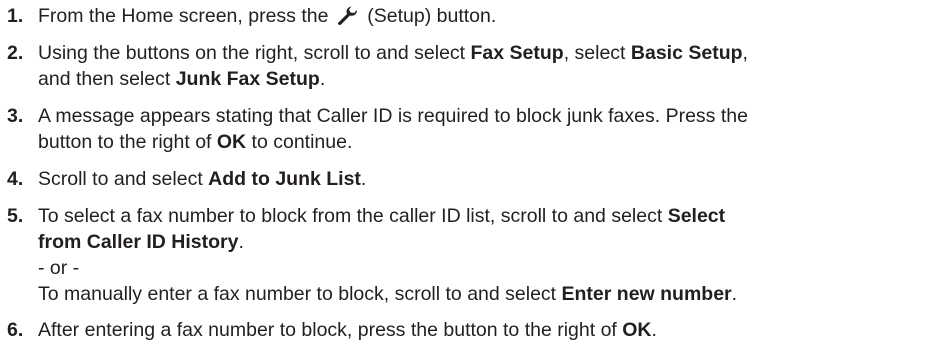  Describe the element at coordinates (745, 53) in the screenshot. I see `text-segment: ,` at that location.